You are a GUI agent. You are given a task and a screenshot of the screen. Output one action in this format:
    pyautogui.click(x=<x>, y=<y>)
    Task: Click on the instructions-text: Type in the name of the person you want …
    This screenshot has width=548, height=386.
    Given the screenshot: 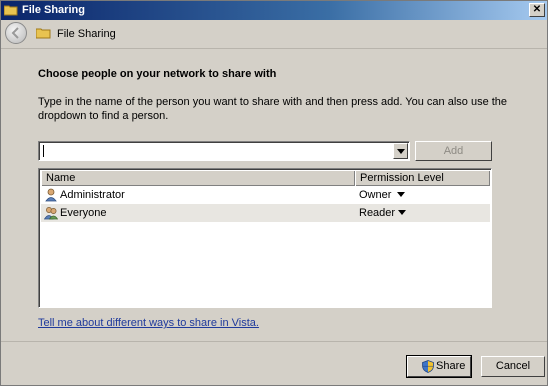 What is the action you would take?
    pyautogui.click(x=273, y=109)
    